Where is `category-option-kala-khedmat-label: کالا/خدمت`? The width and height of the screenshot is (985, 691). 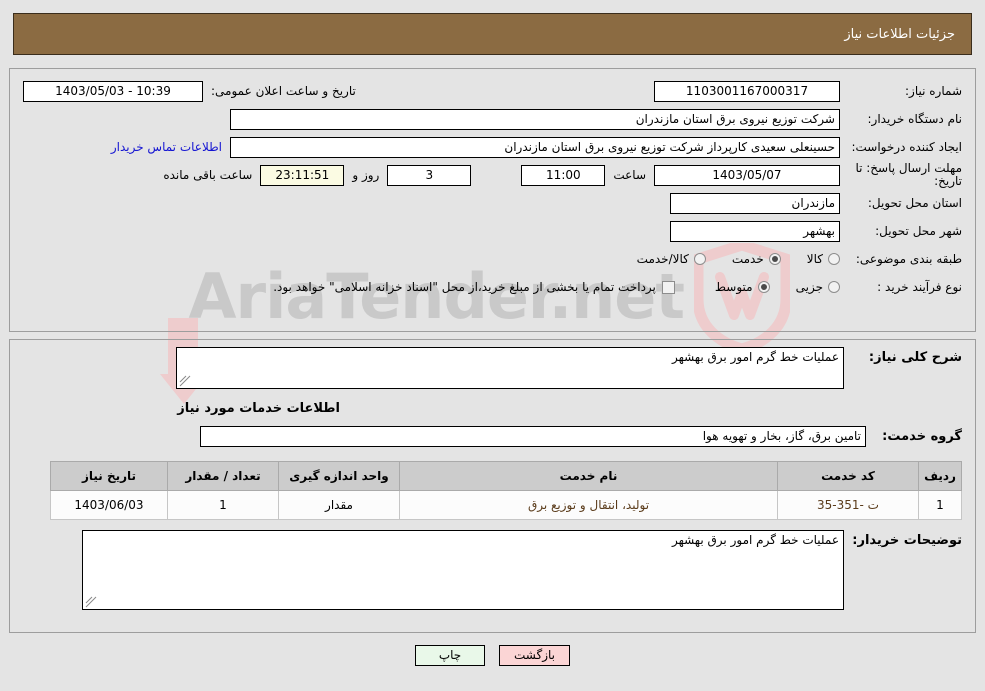
category-option-kala-khedmat-label: کالا/خدمت is located at coordinates (662, 259).